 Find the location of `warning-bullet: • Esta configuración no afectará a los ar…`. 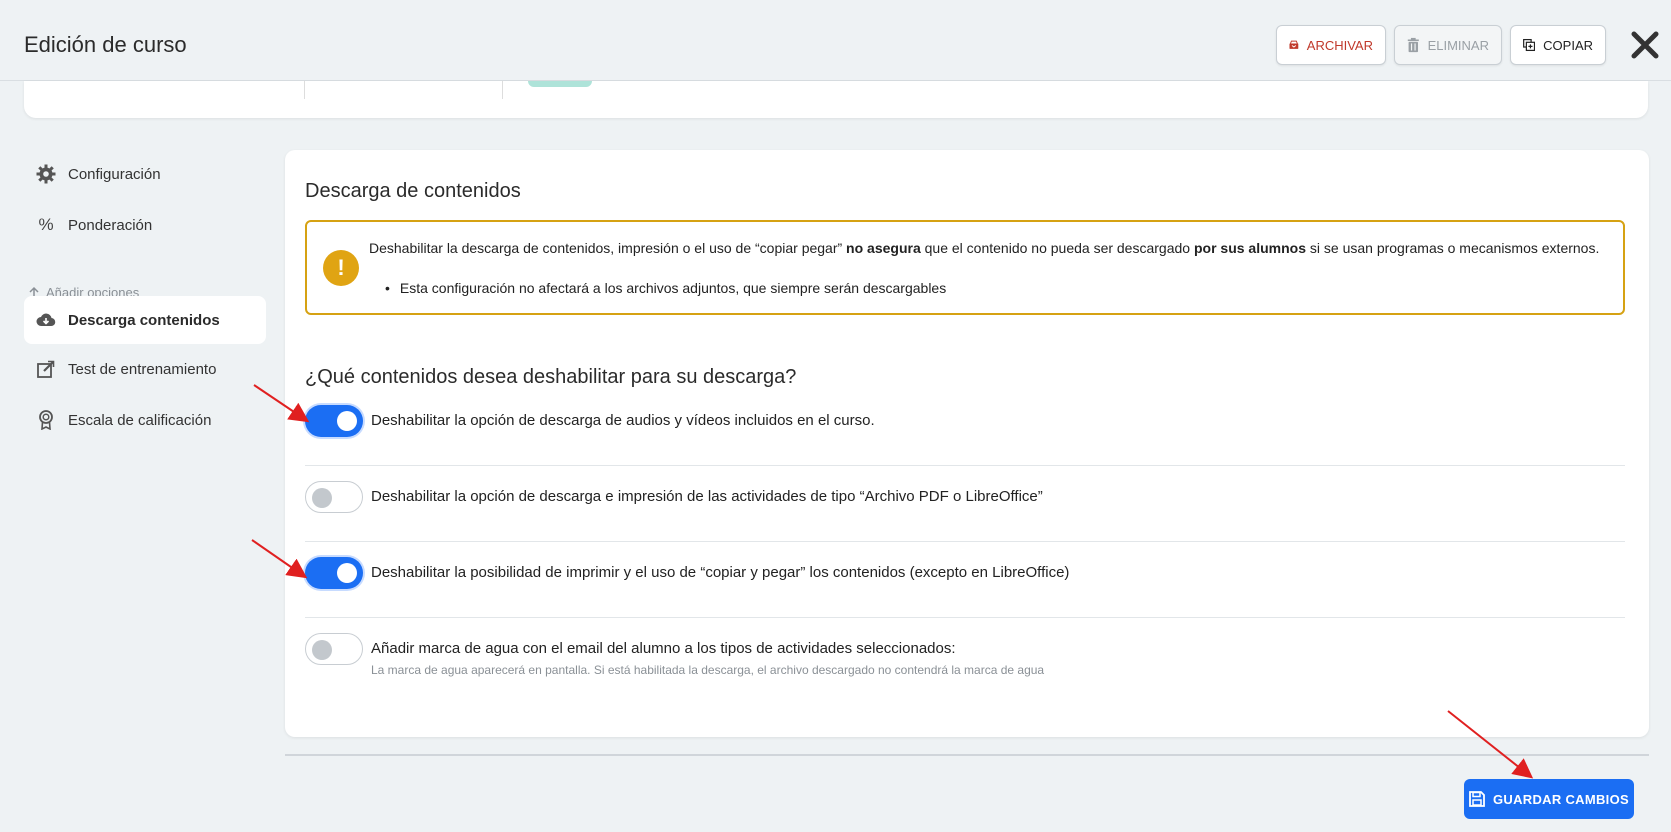

warning-bullet: • Esta configuración no afectará a los ar… is located at coordinates (666, 288).